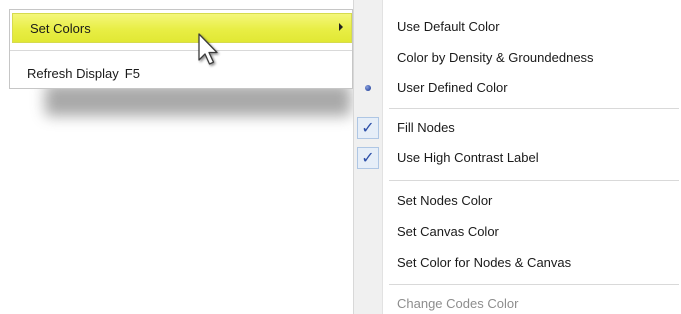 Image resolution: width=681 pixels, height=314 pixels. What do you see at coordinates (132, 73) in the screenshot?
I see `menu-item-shortcut: F5` at bounding box center [132, 73].